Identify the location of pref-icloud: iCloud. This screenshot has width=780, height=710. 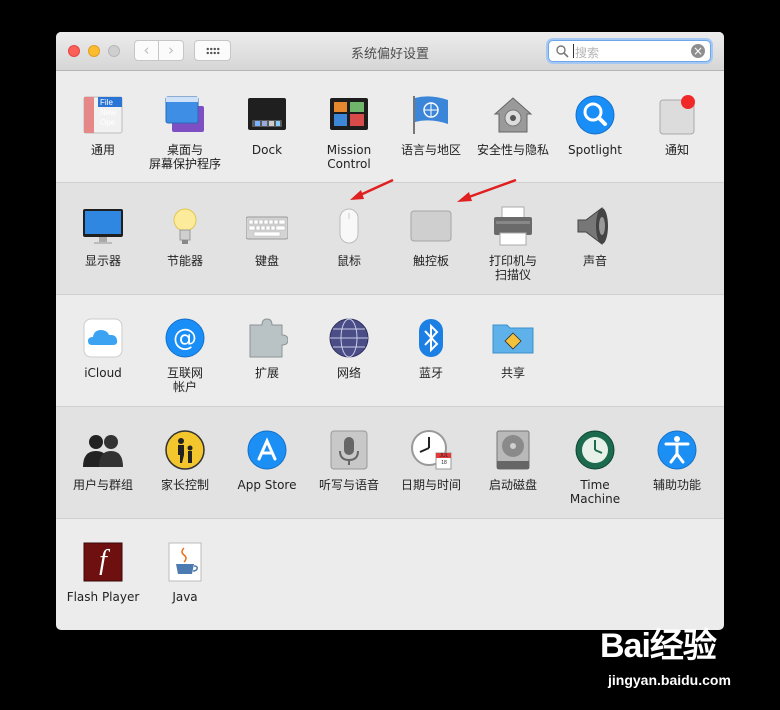
(103, 348).